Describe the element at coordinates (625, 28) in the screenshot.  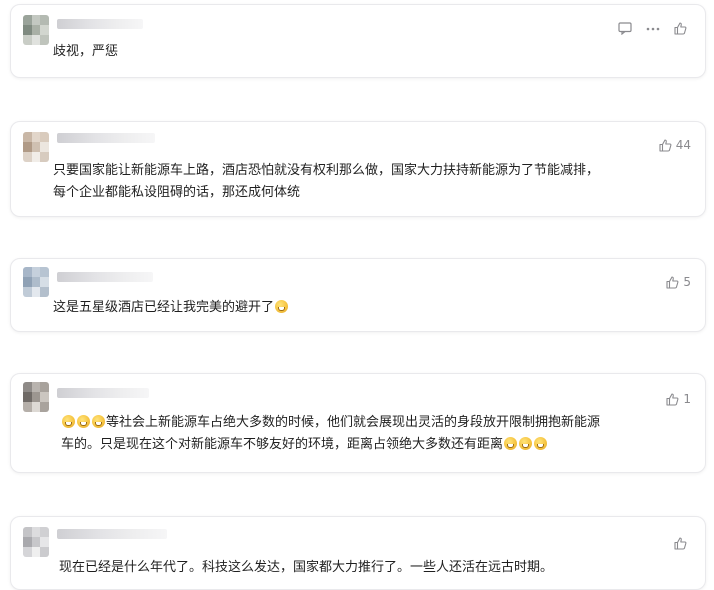
I see `comment-icon` at that location.